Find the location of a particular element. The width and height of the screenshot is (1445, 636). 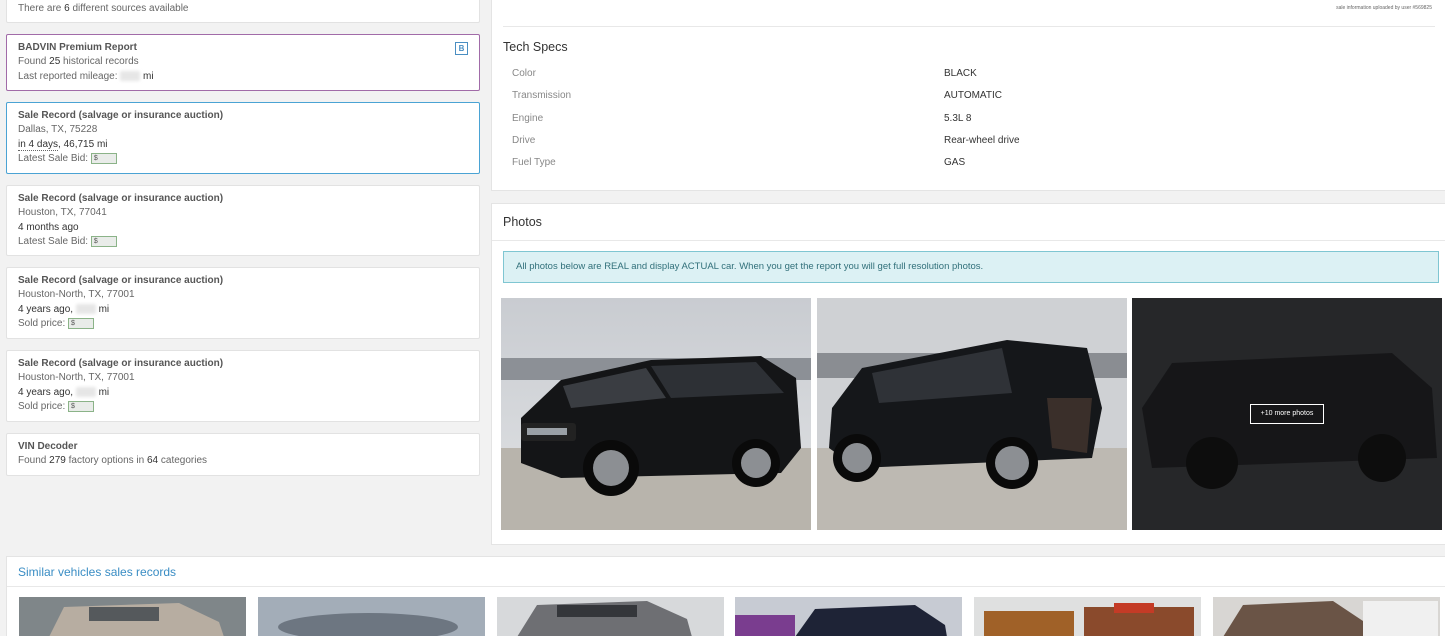

car-photo-front-image is located at coordinates (656, 414).